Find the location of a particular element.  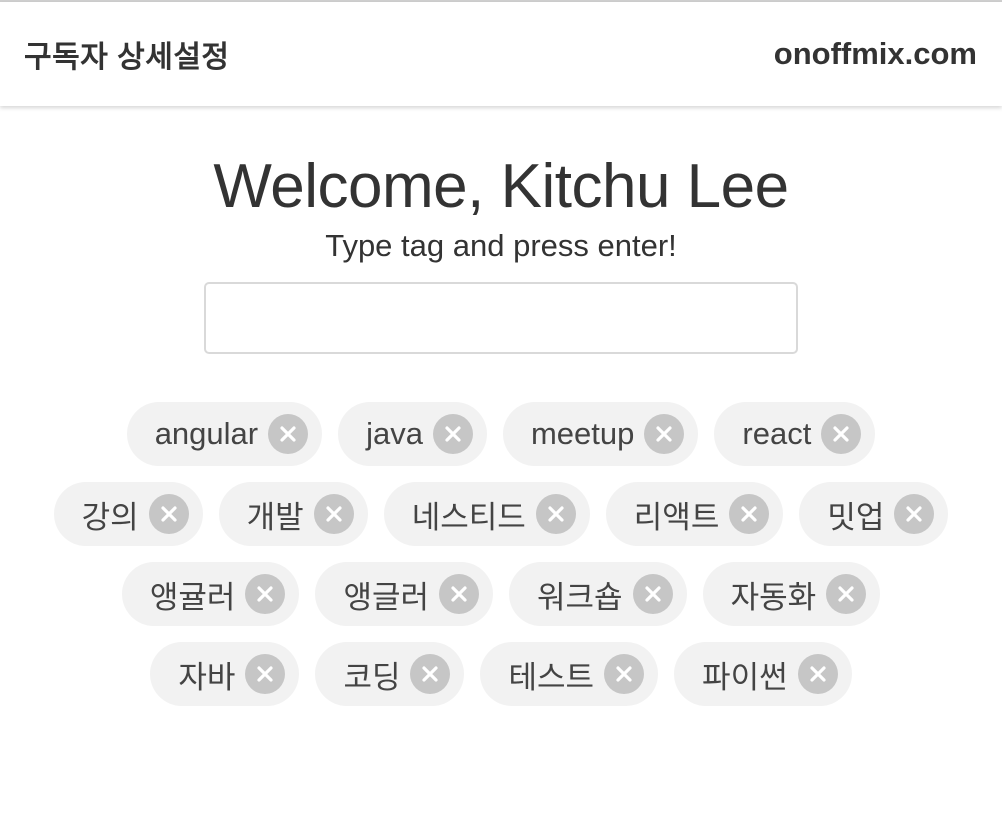

tag-chip: 밋업 is located at coordinates (874, 514).